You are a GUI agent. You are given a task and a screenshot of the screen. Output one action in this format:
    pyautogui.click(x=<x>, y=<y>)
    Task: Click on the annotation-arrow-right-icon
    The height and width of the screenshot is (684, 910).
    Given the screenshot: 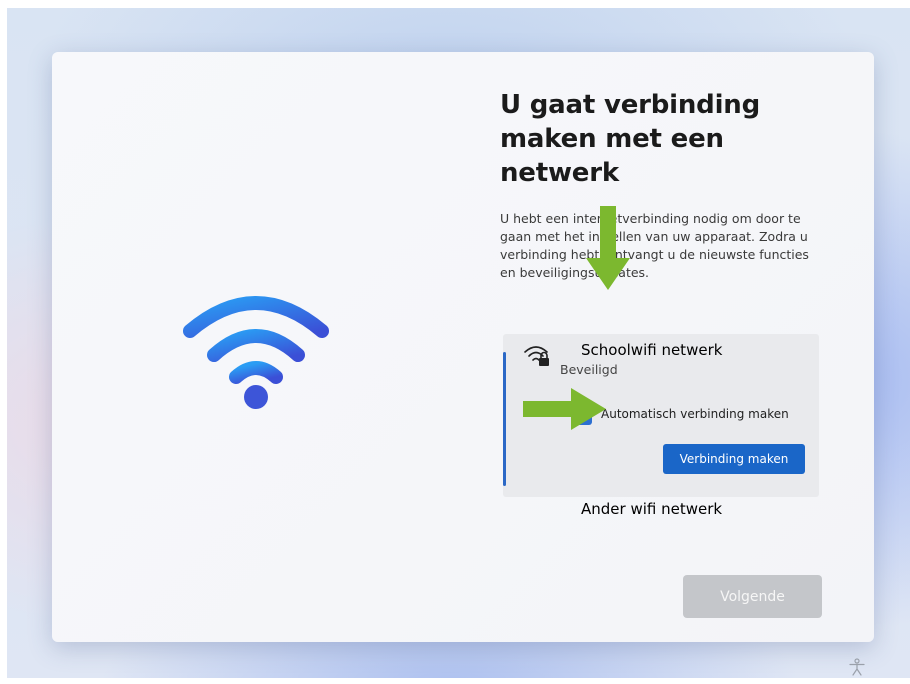 What is the action you would take?
    pyautogui.click(x=564, y=409)
    